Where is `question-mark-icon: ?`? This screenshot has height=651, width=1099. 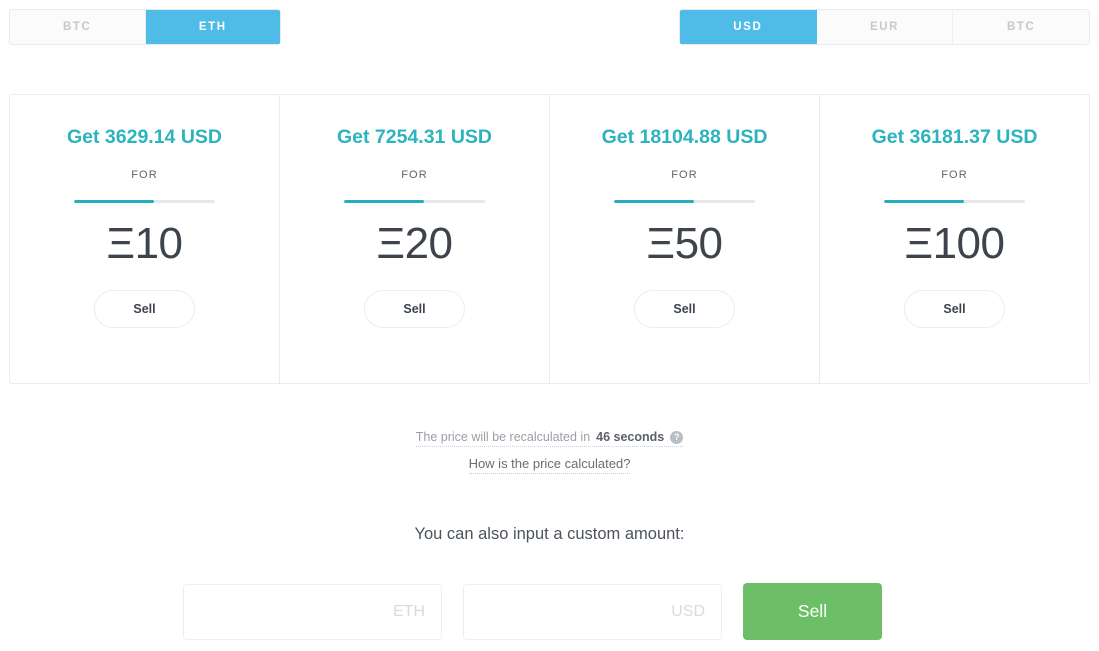 question-mark-icon: ? is located at coordinates (677, 437).